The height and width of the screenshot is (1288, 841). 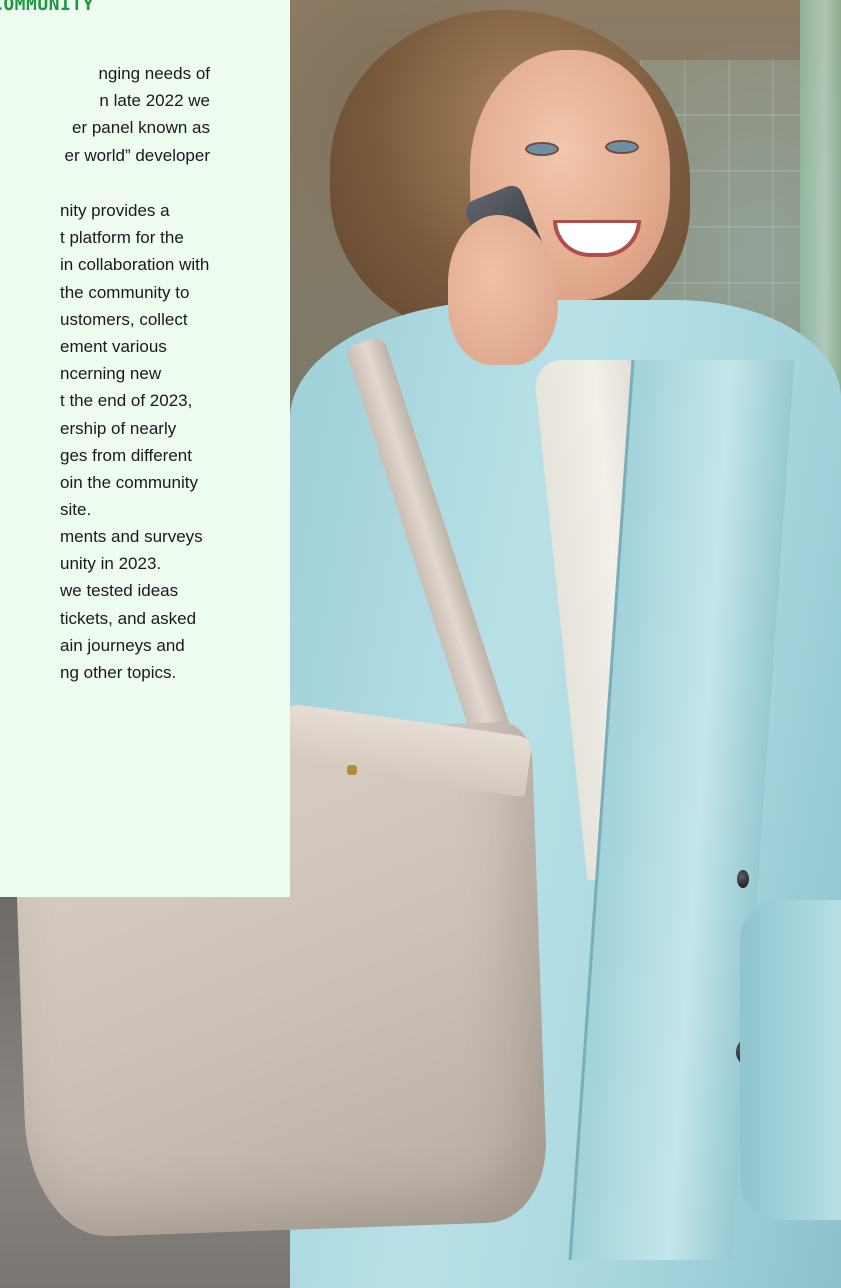 What do you see at coordinates (135, 265) in the screenshot?
I see `paragraph-line: in collaboration with` at bounding box center [135, 265].